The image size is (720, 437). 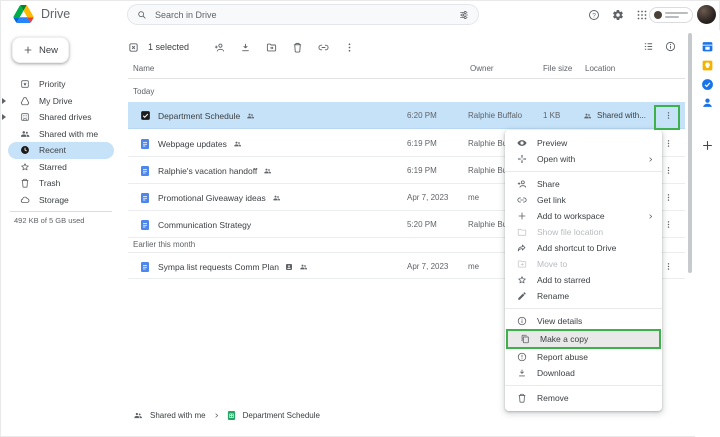 What do you see at coordinates (676, 15) in the screenshot?
I see `organization-text` at bounding box center [676, 15].